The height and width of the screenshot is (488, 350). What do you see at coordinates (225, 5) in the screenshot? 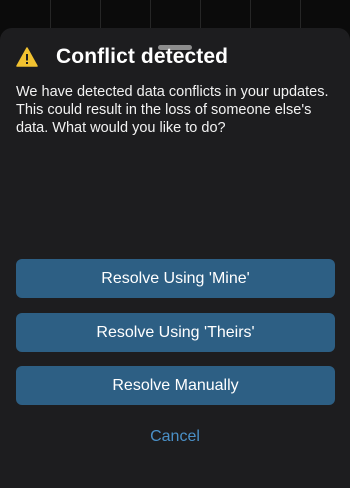
I see `calendar-date: 21` at bounding box center [225, 5].